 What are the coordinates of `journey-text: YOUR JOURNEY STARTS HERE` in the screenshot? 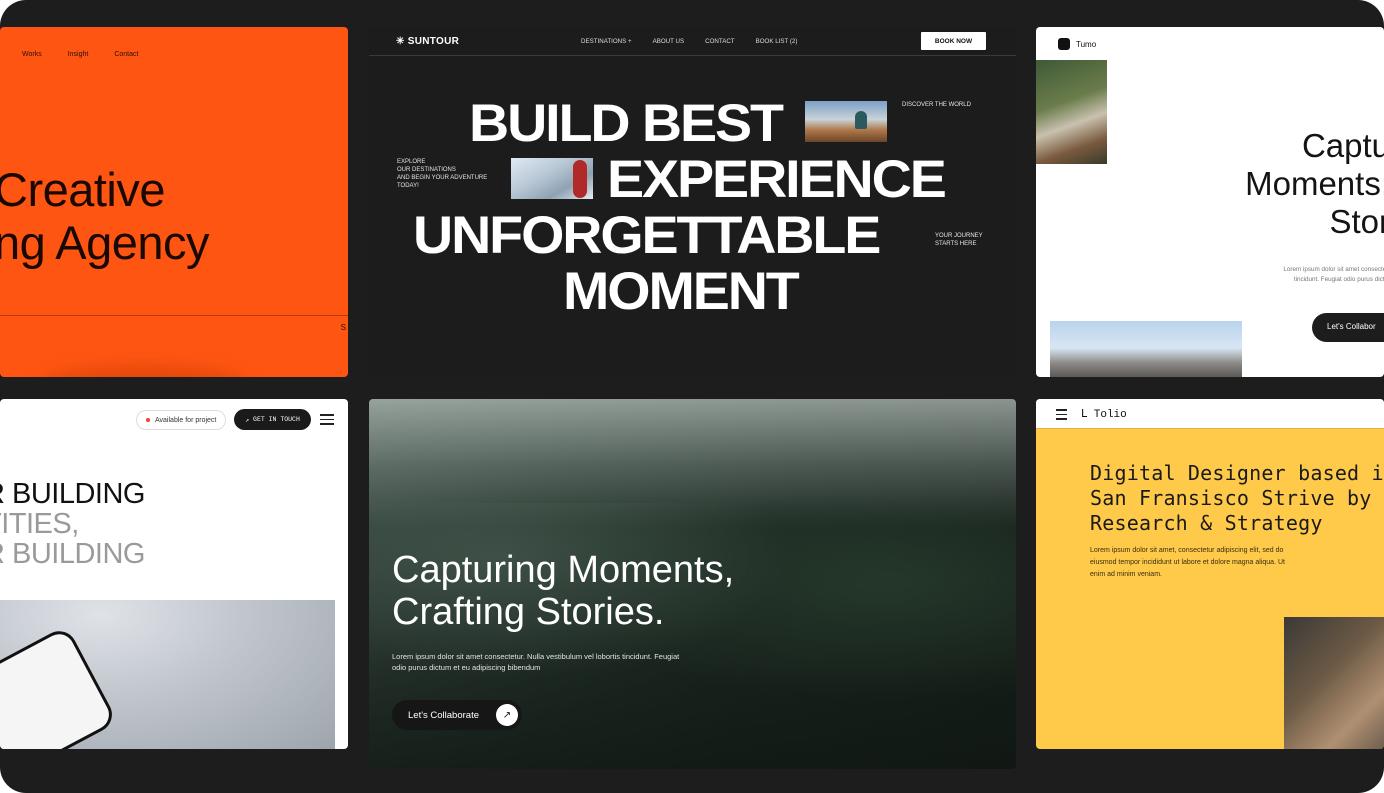 It's located at (959, 240).